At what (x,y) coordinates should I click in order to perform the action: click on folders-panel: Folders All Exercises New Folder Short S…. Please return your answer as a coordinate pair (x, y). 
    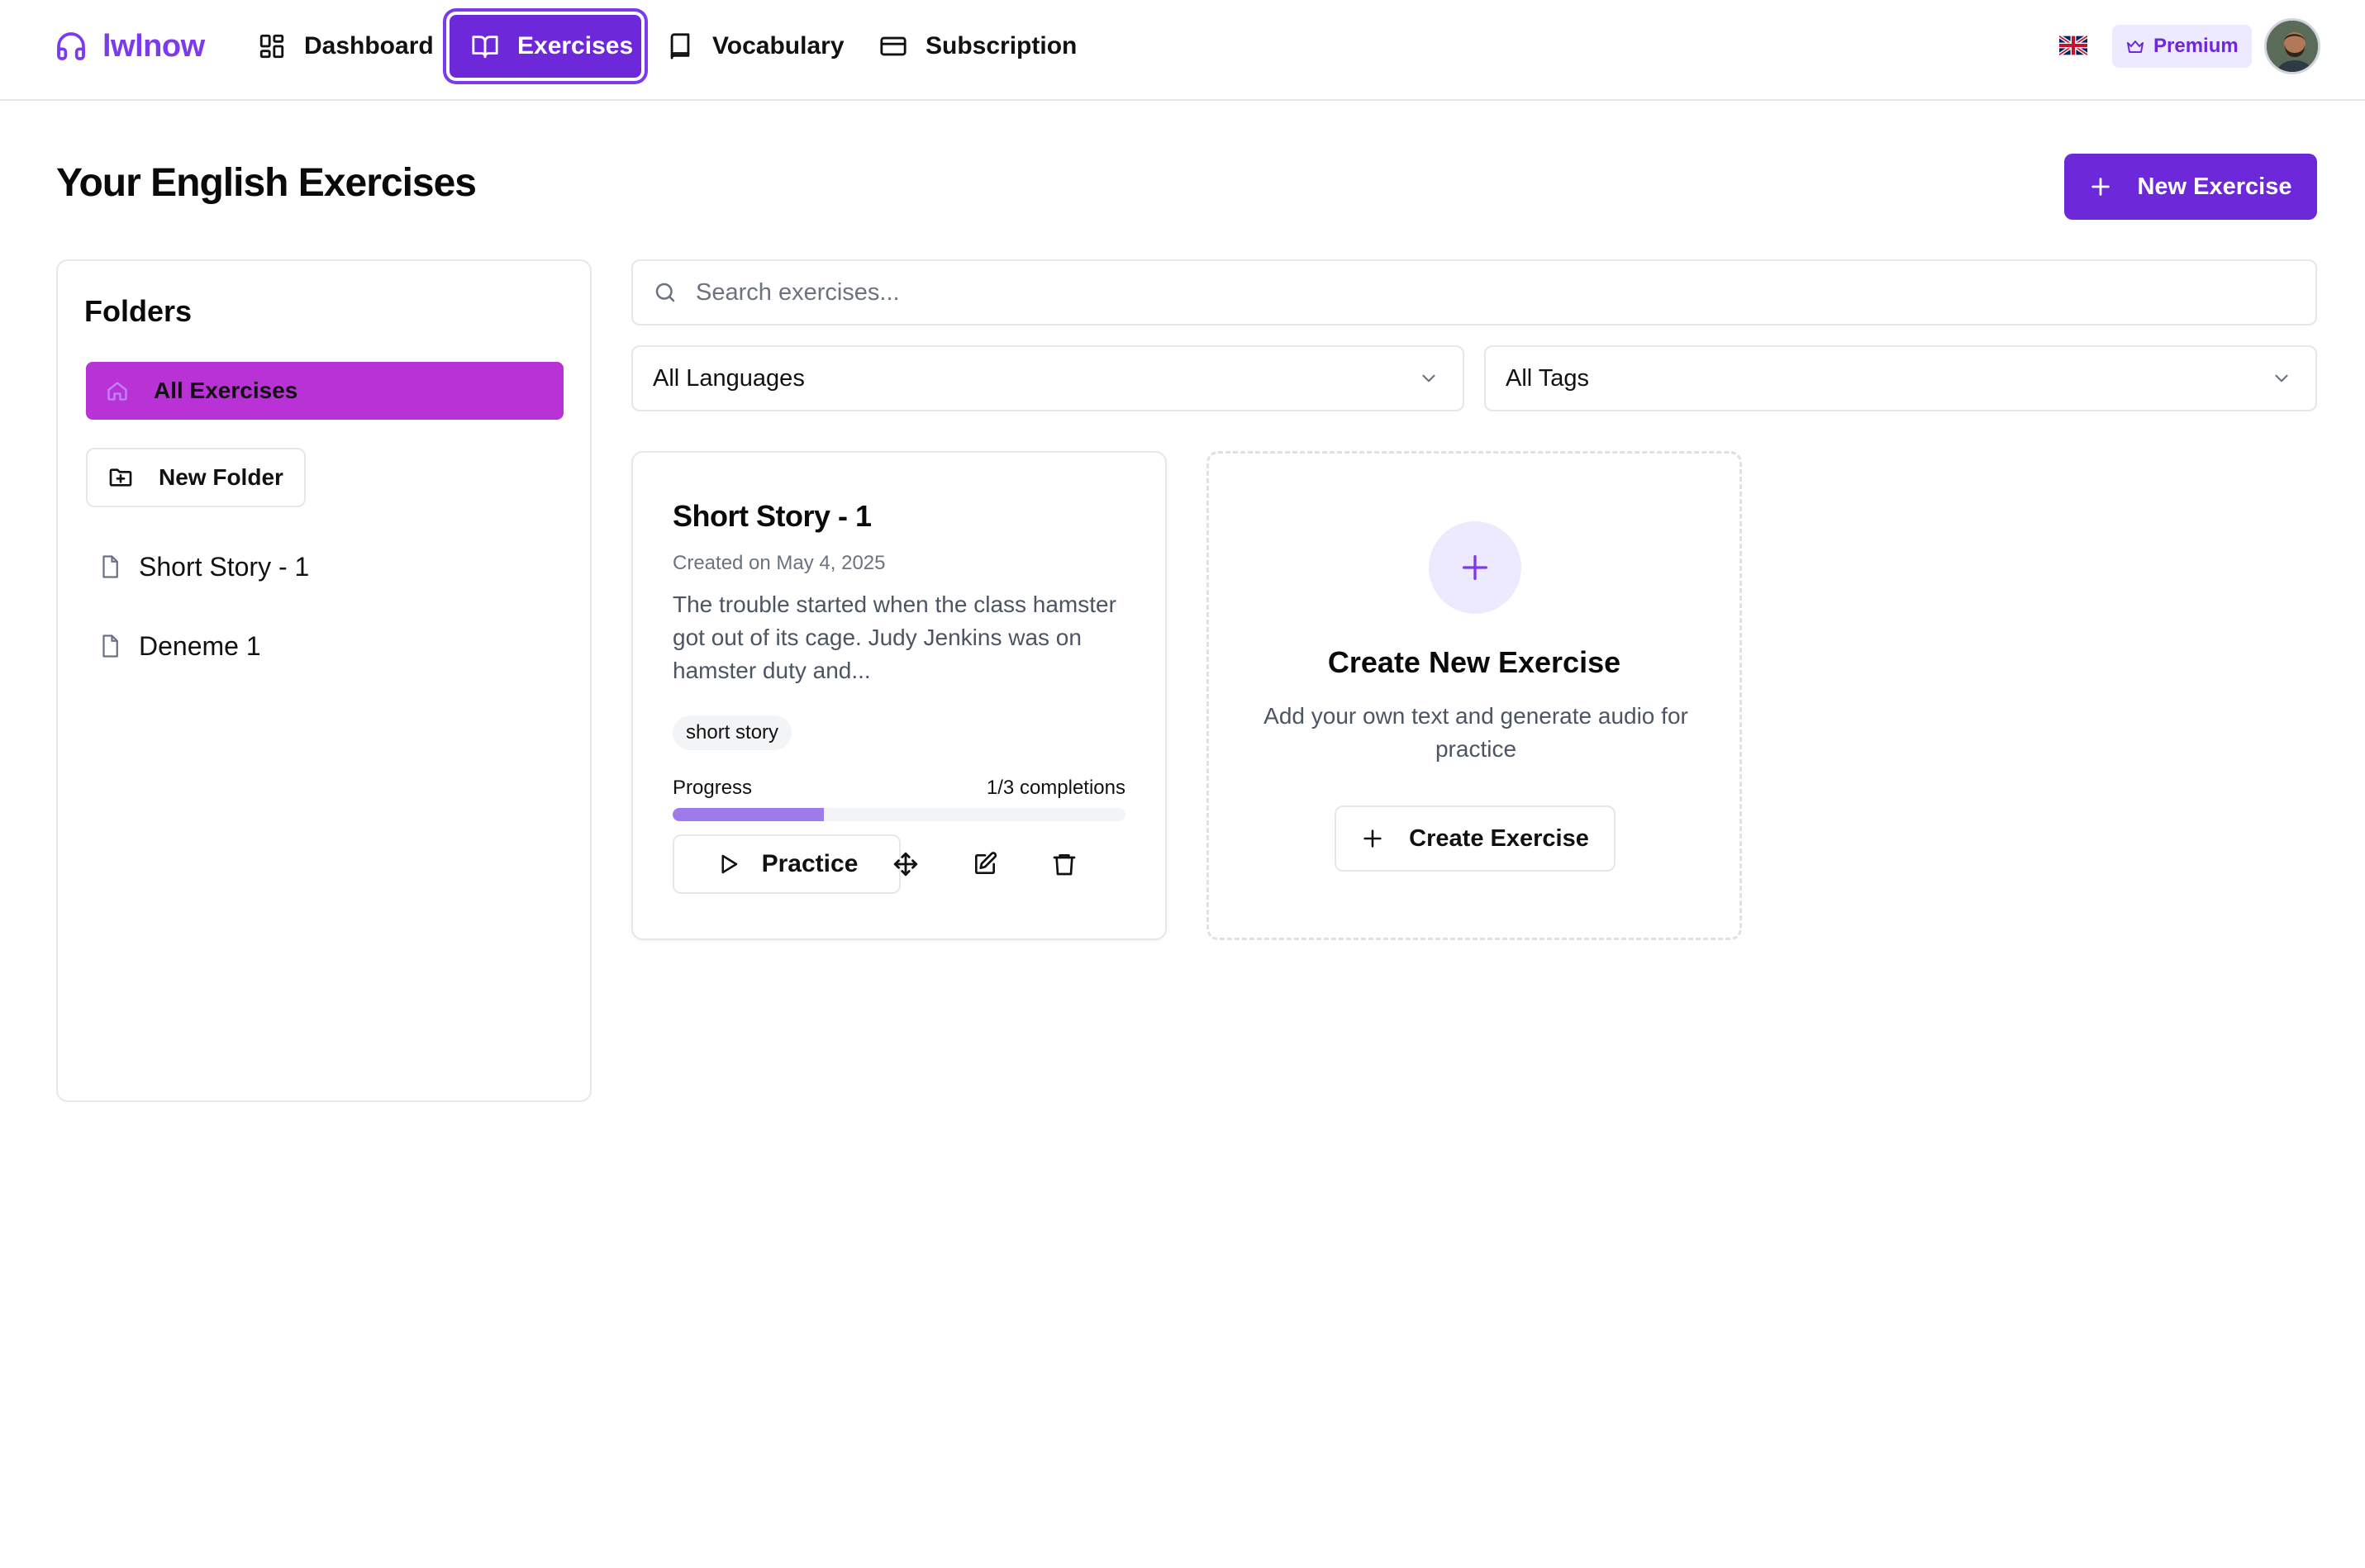
    Looking at the image, I should click on (324, 681).